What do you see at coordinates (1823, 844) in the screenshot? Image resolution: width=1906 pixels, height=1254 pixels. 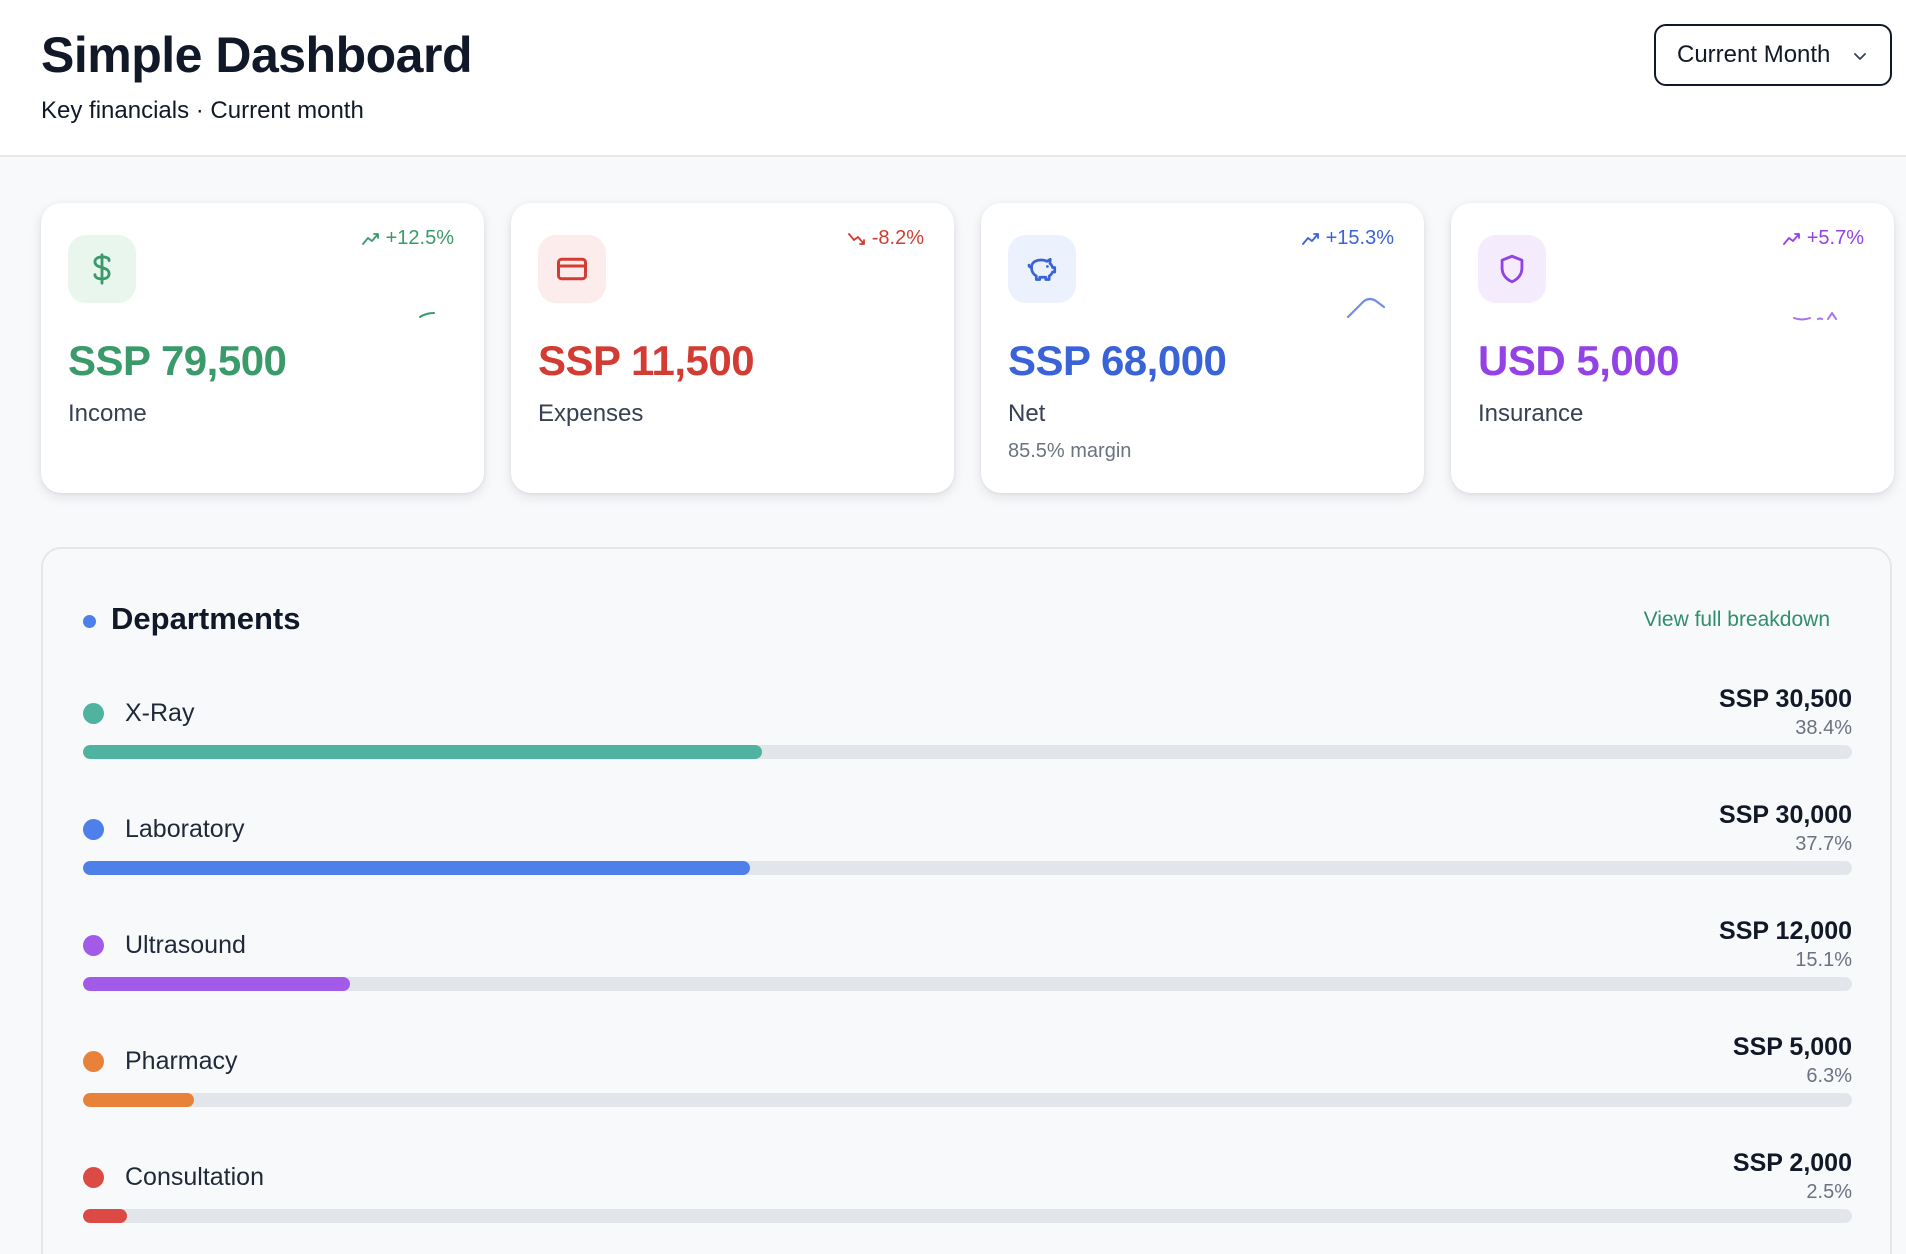 I see `department-percent: 37.7%` at bounding box center [1823, 844].